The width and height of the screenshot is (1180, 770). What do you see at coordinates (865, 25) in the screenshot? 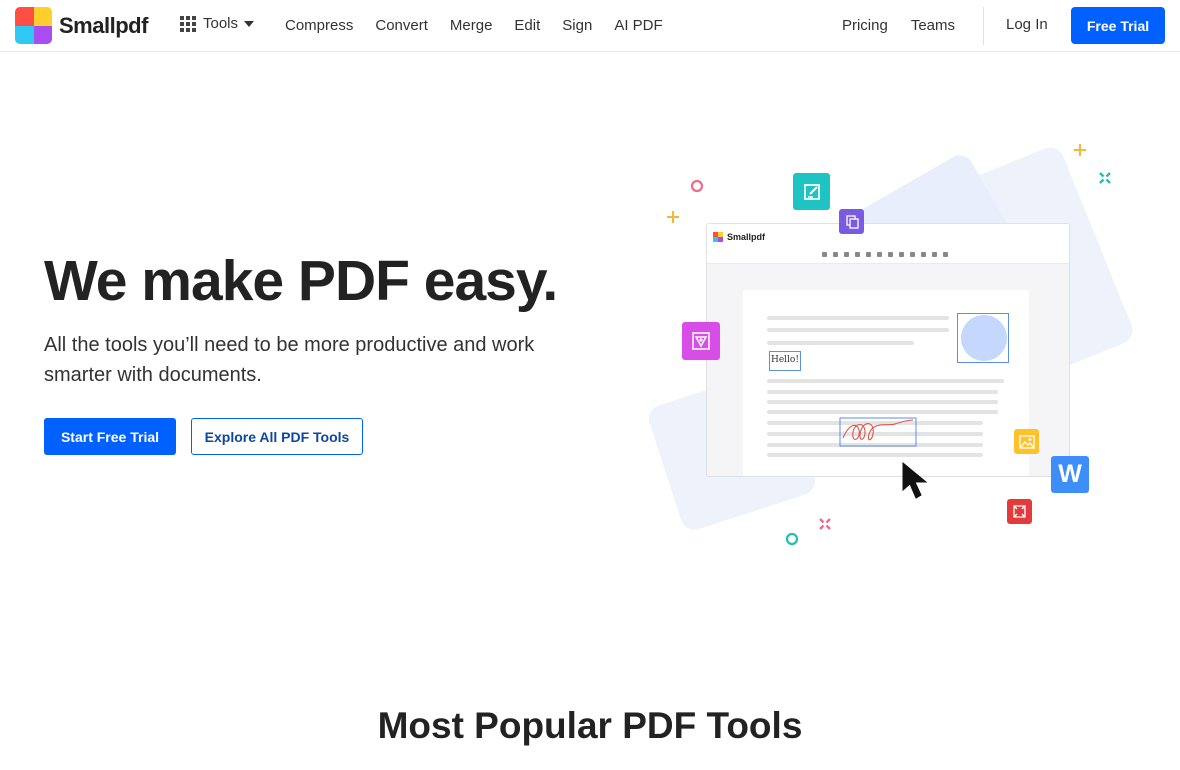
I see `nav-link-pricing: Pricing` at bounding box center [865, 25].